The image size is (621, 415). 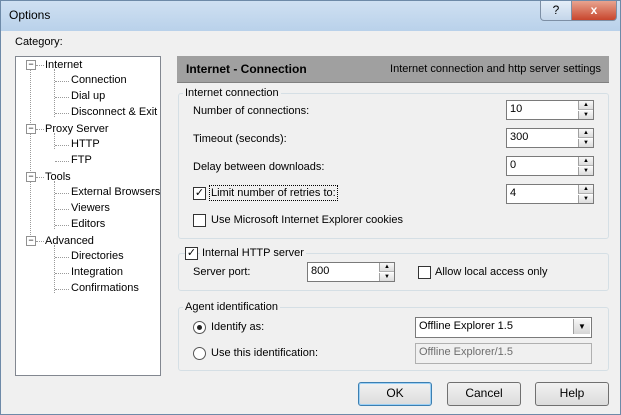 What do you see at coordinates (232, 93) in the screenshot?
I see `internet-connection-group-label: Internet connection` at bounding box center [232, 93].